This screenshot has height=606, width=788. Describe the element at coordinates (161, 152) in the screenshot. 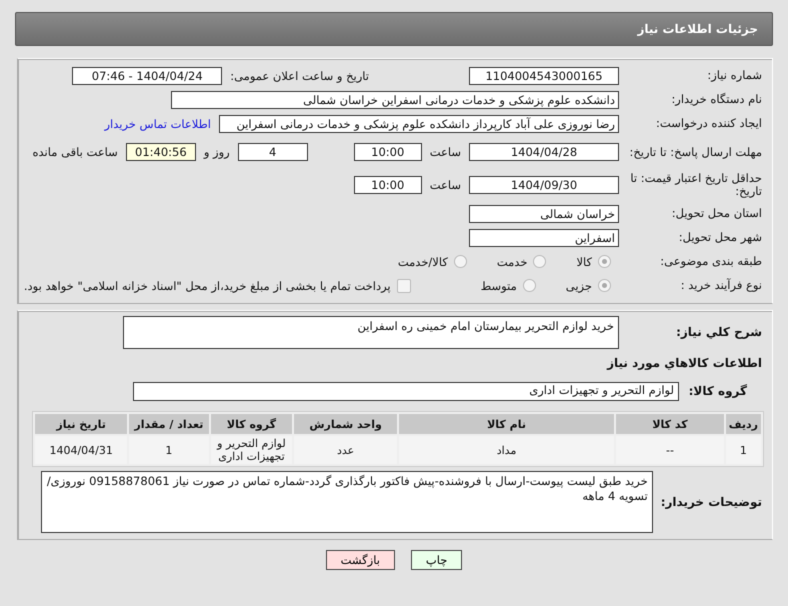

I see `text-field: 01:40:56` at that location.